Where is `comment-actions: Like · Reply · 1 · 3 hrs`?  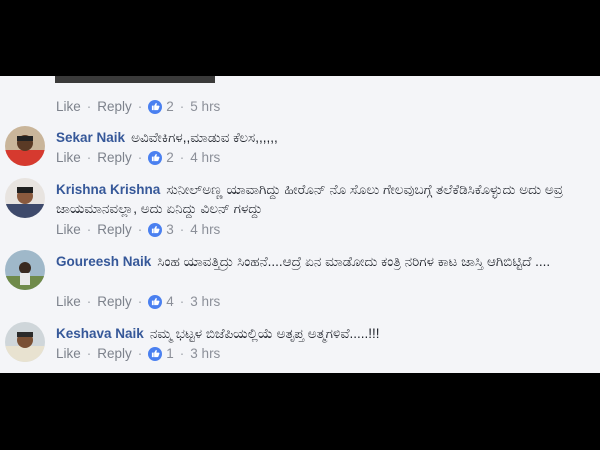
comment-actions: Like · Reply · 1 · 3 hrs is located at coordinates (138, 353).